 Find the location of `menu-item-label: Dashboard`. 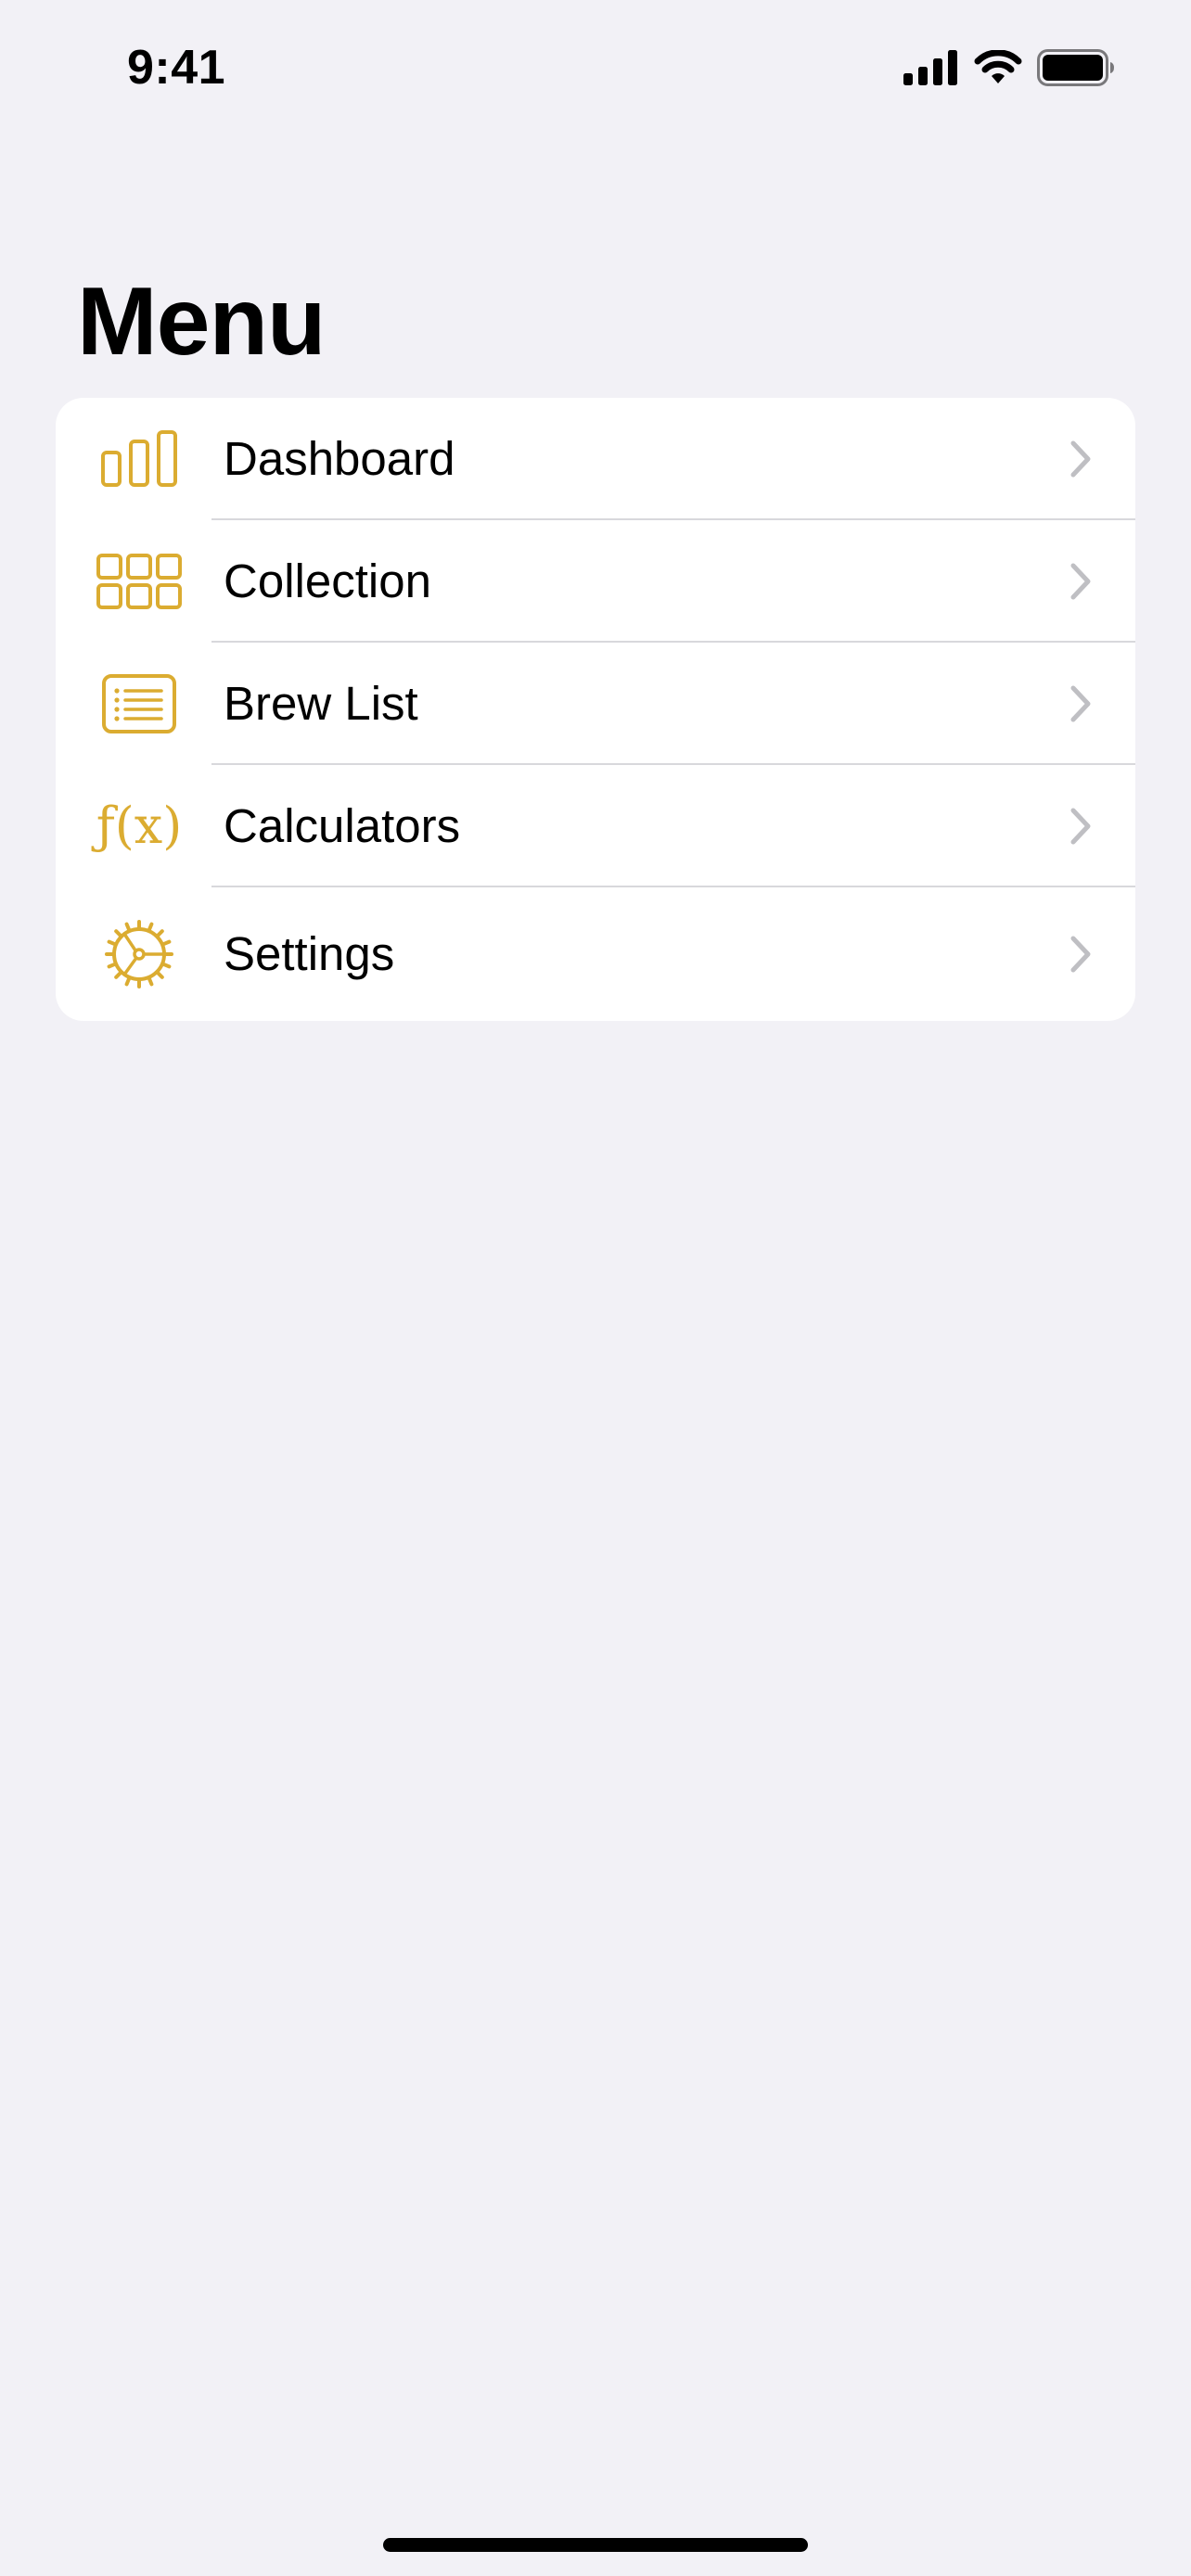

menu-item-label: Dashboard is located at coordinates (339, 458).